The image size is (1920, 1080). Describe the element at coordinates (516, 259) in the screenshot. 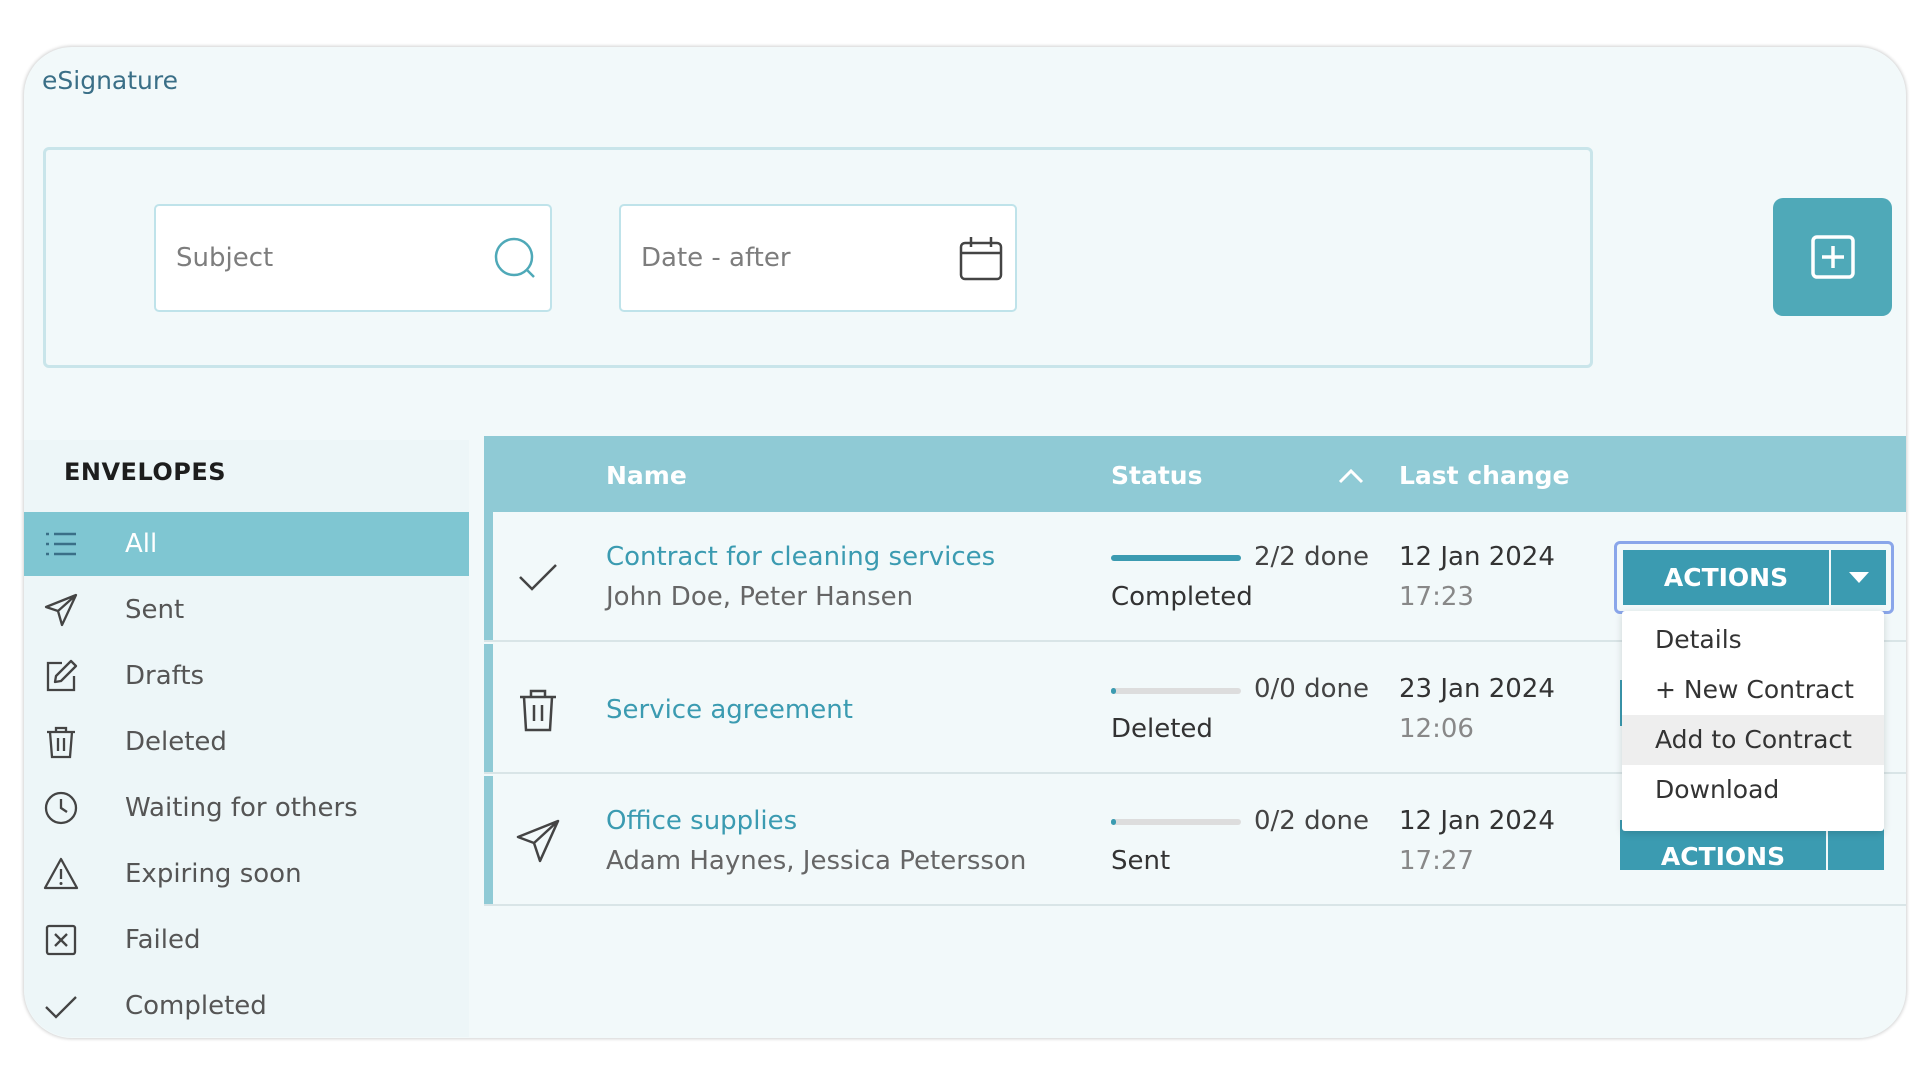

I see `search-icon` at that location.